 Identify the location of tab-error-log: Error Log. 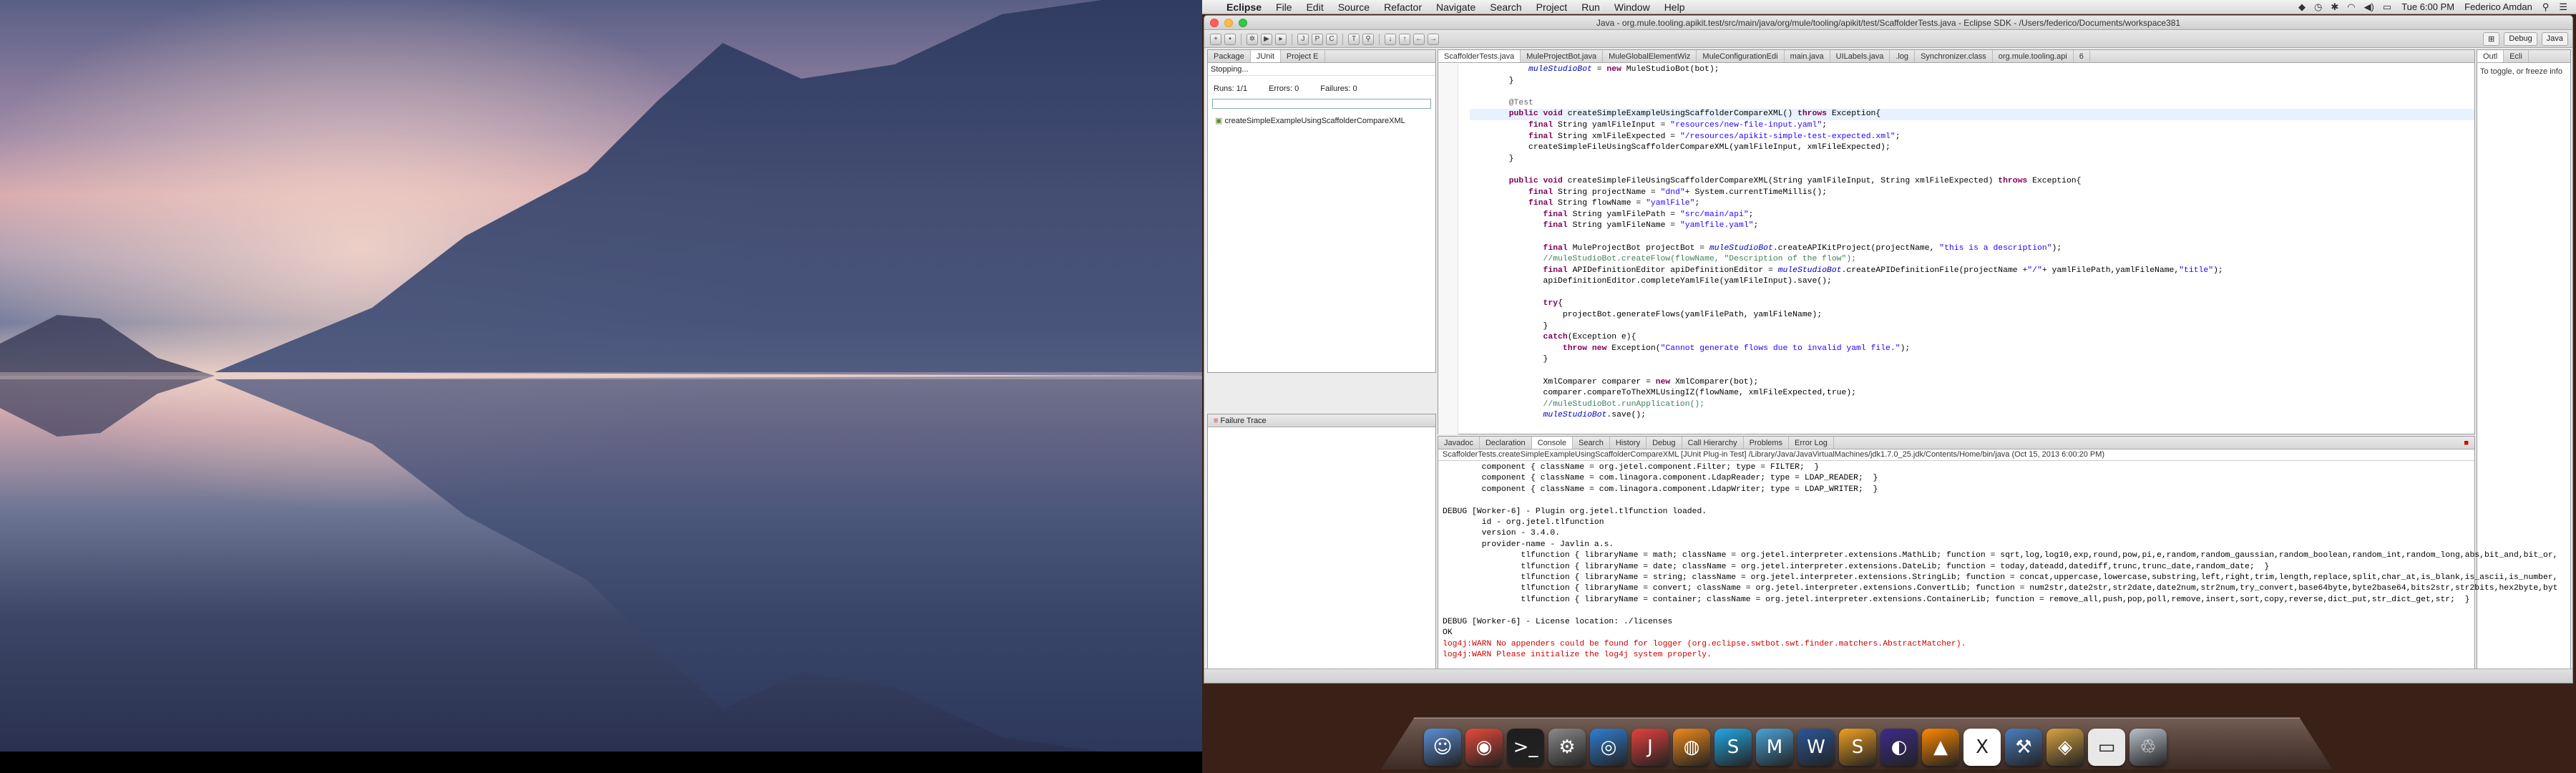
(1811, 443).